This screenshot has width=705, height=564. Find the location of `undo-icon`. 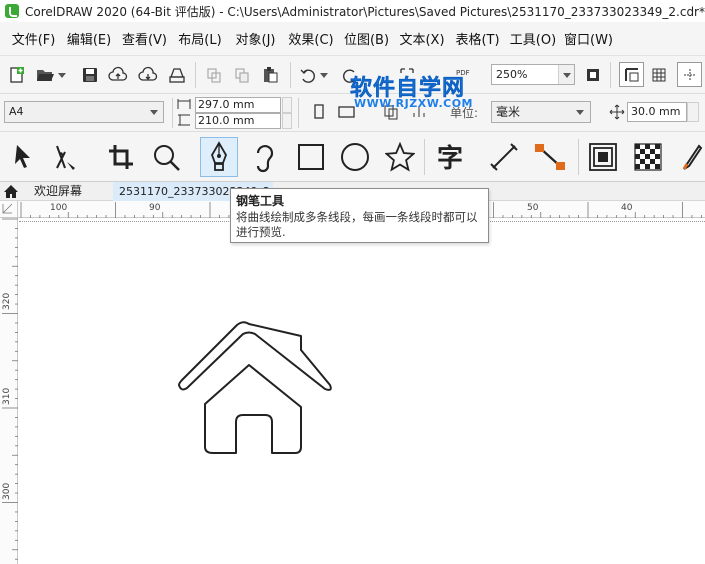

undo-icon is located at coordinates (308, 75).